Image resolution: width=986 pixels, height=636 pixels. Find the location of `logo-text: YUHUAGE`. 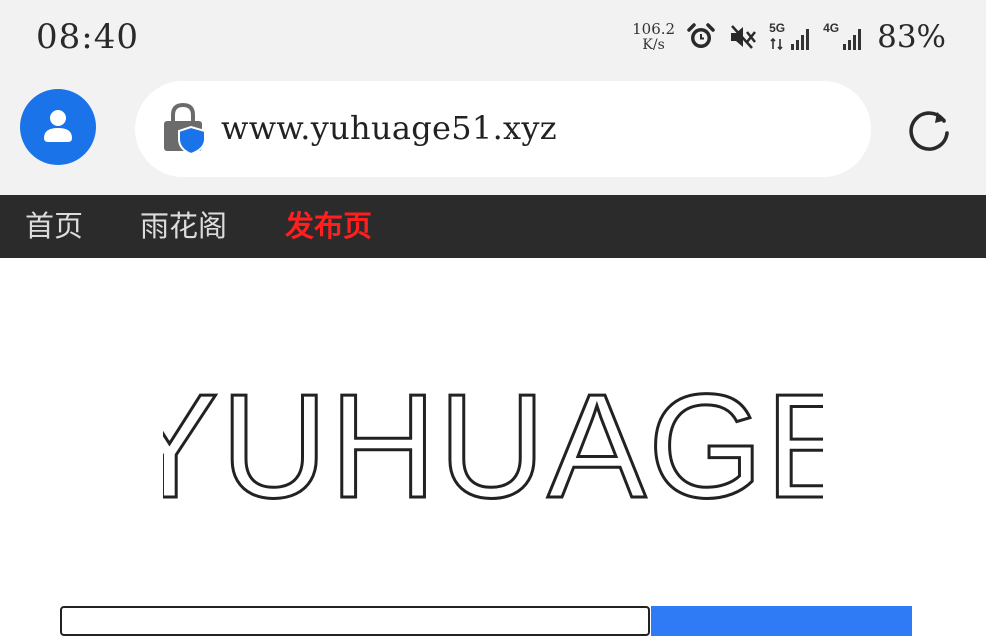

logo-text: YUHUAGE is located at coordinates (493, 440).